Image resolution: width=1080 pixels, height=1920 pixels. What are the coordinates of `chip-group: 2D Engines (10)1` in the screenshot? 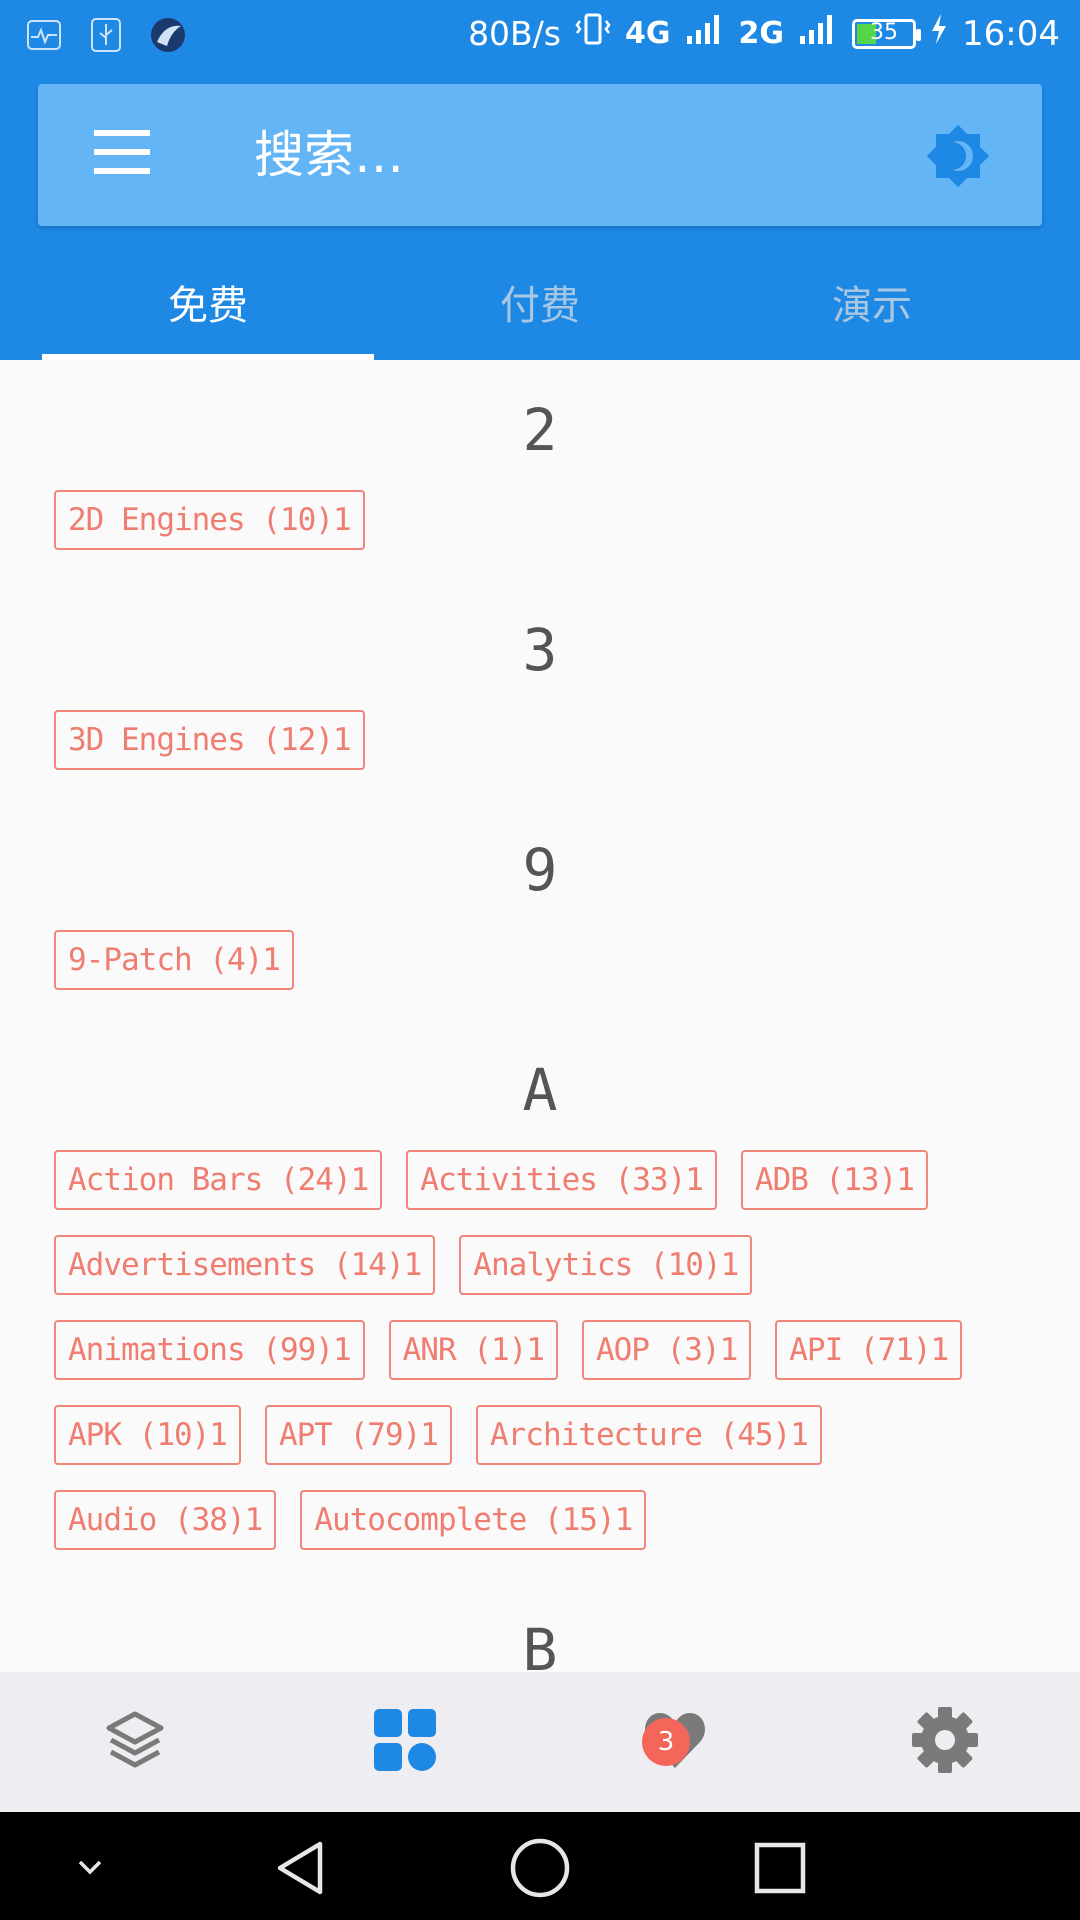 It's located at (540, 520).